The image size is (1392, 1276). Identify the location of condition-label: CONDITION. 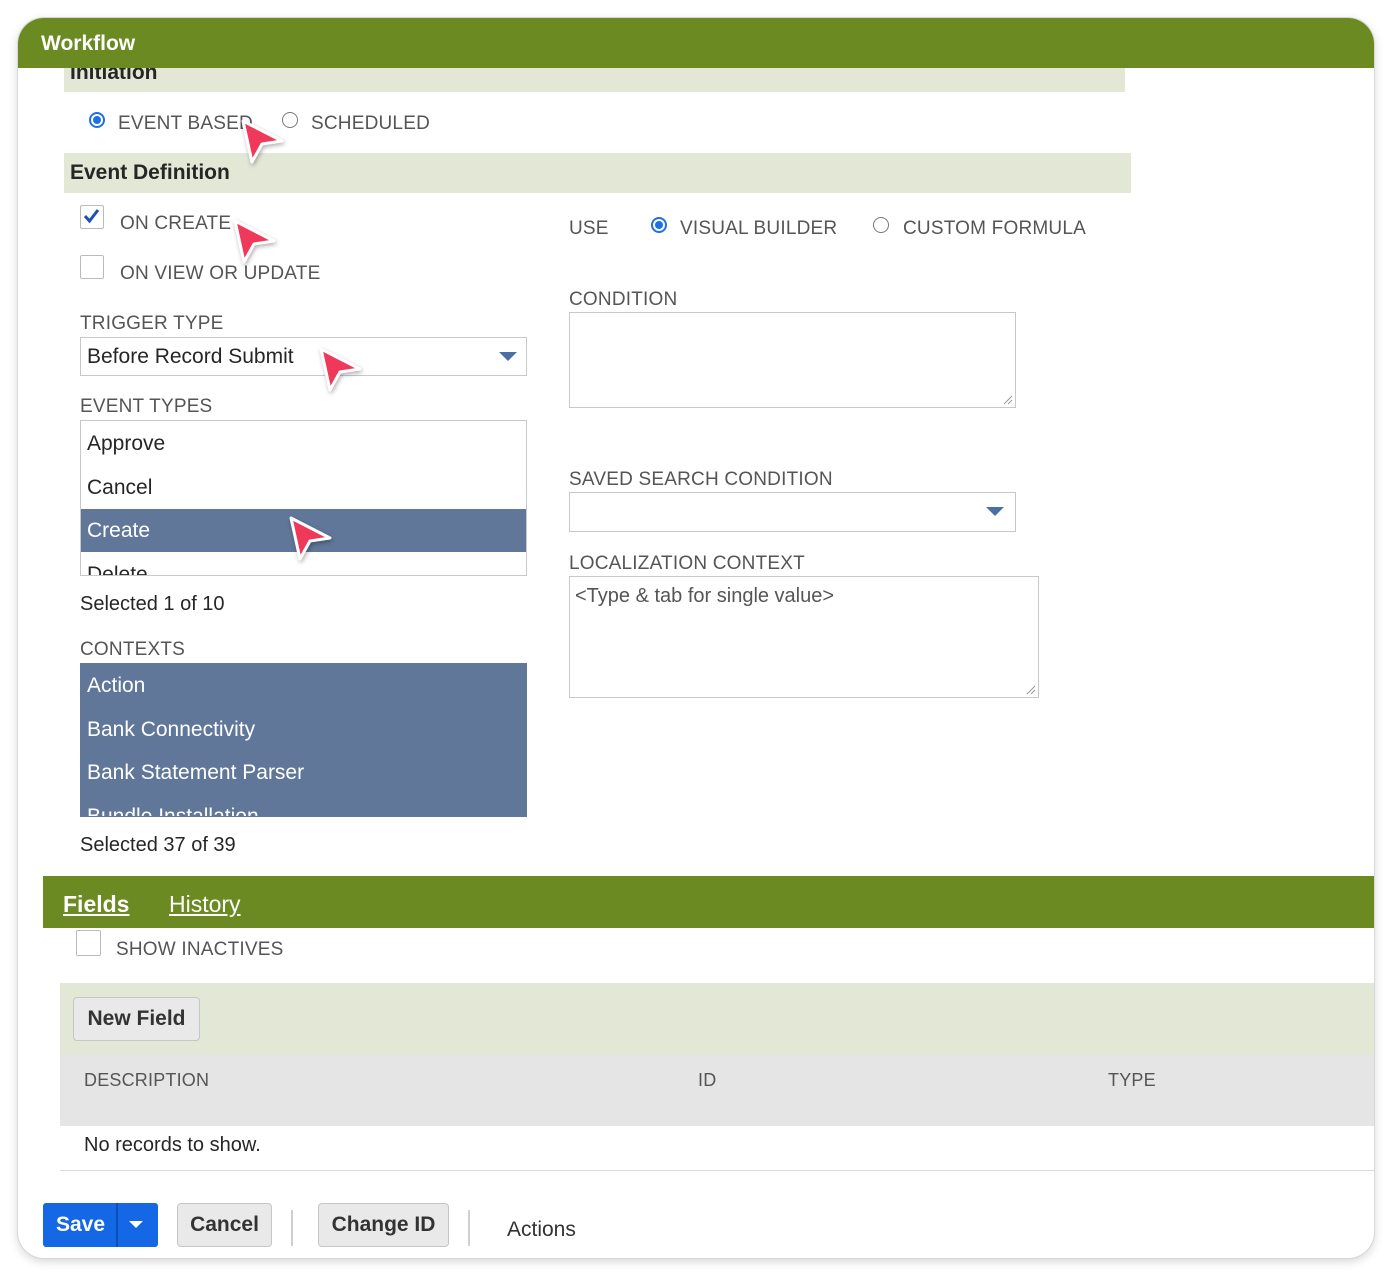
(623, 299).